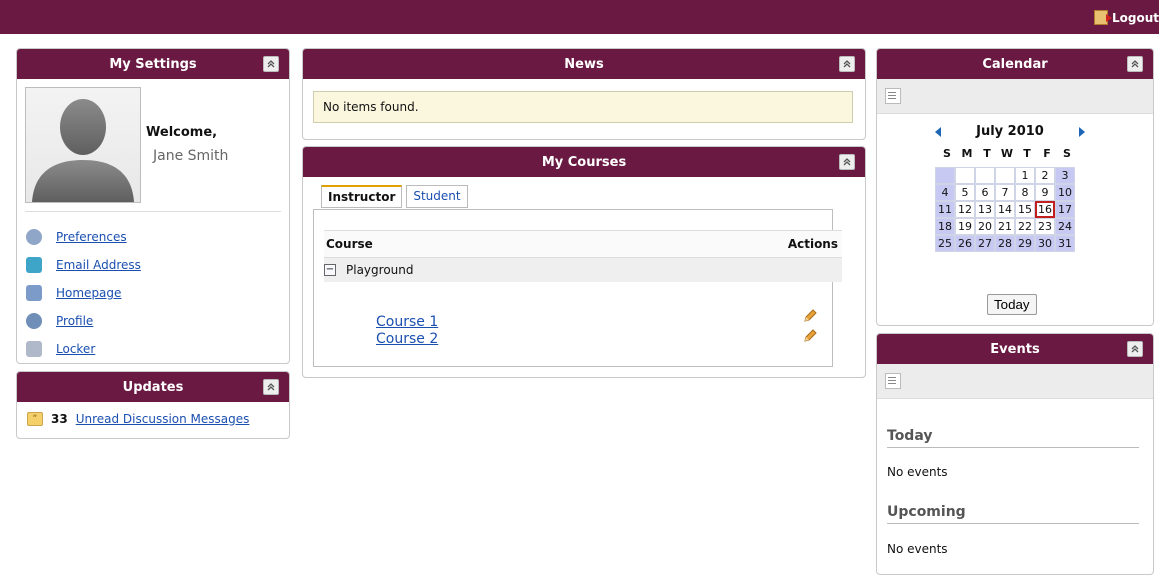  I want to click on email-address-link: Email Address, so click(98, 265).